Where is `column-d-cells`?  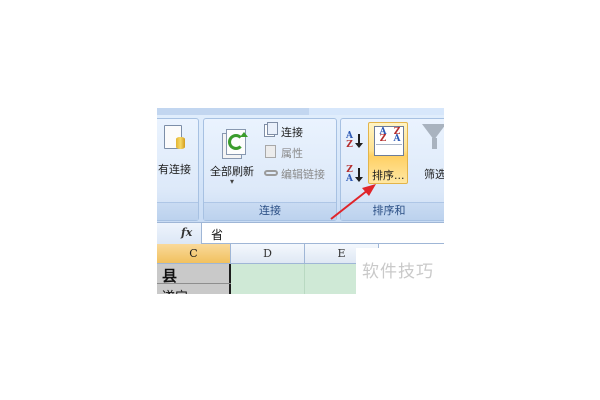
column-d-cells is located at coordinates (268, 279).